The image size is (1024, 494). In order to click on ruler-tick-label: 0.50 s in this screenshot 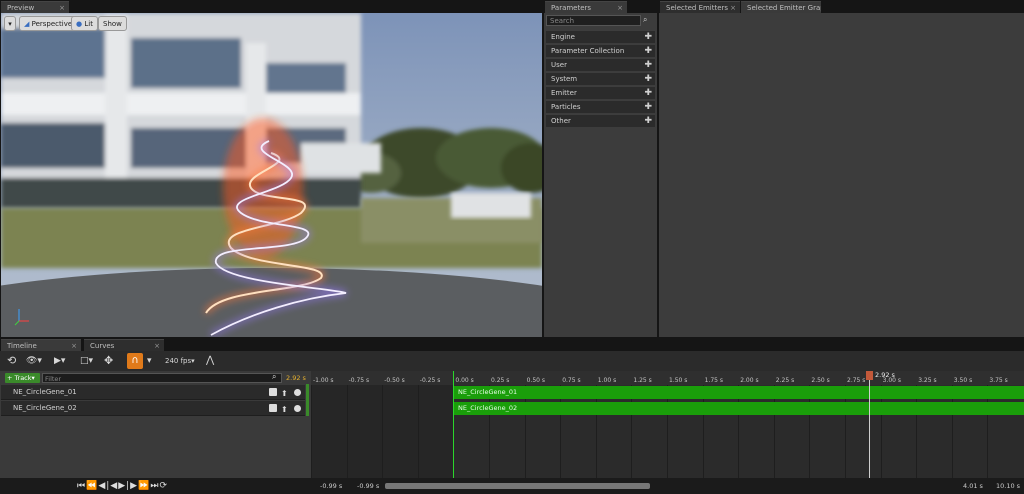, I will do `click(535, 380)`.